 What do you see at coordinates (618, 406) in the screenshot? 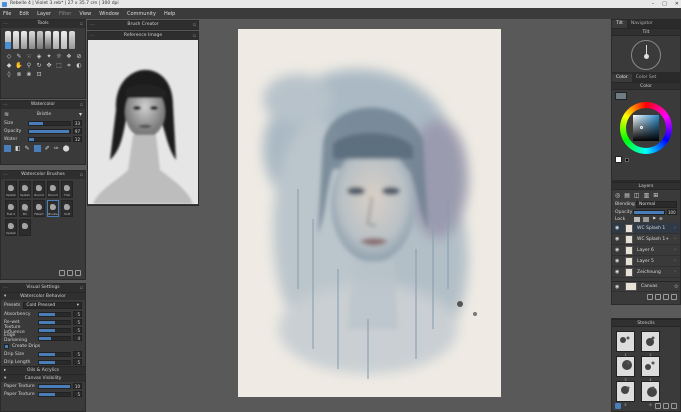
I see `stencil-view-icon` at bounding box center [618, 406].